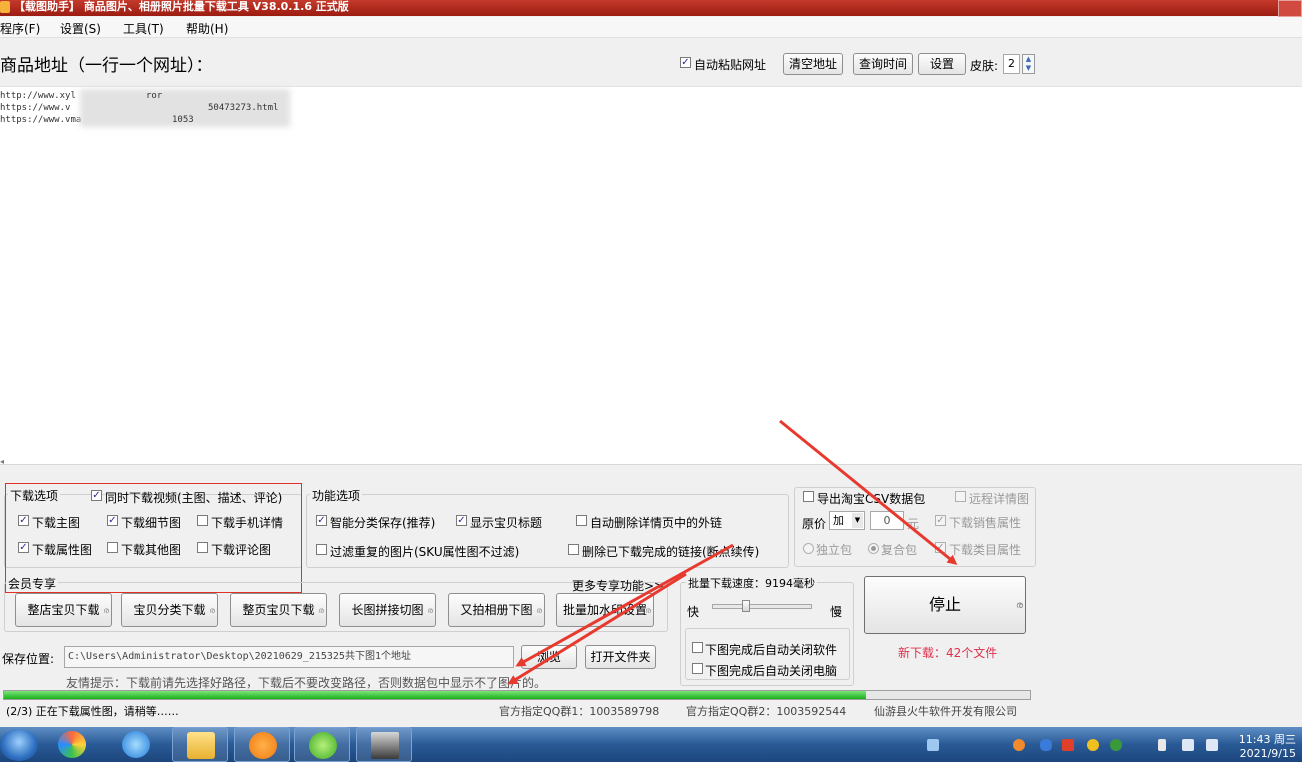 This screenshot has height=762, width=1302. What do you see at coordinates (857, 520) in the screenshot?
I see `chevron-down-icon: ▼` at bounding box center [857, 520].